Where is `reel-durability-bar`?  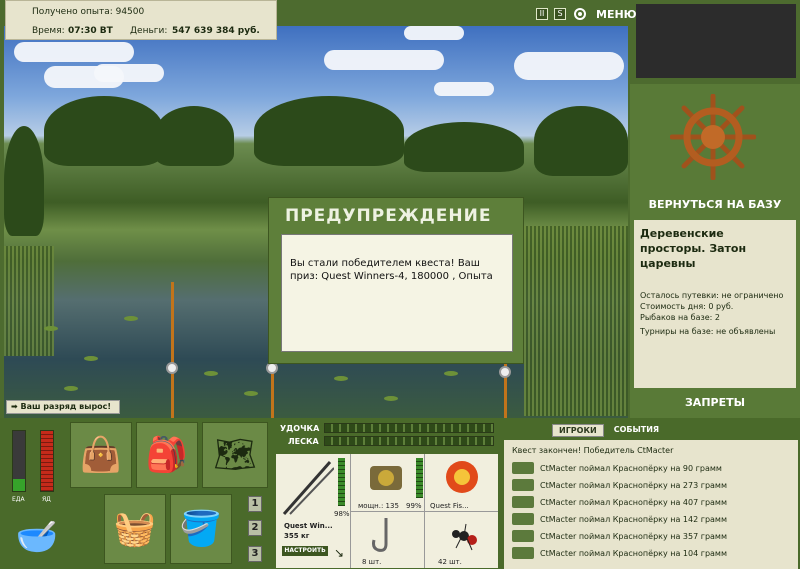 reel-durability-bar is located at coordinates (419, 478).